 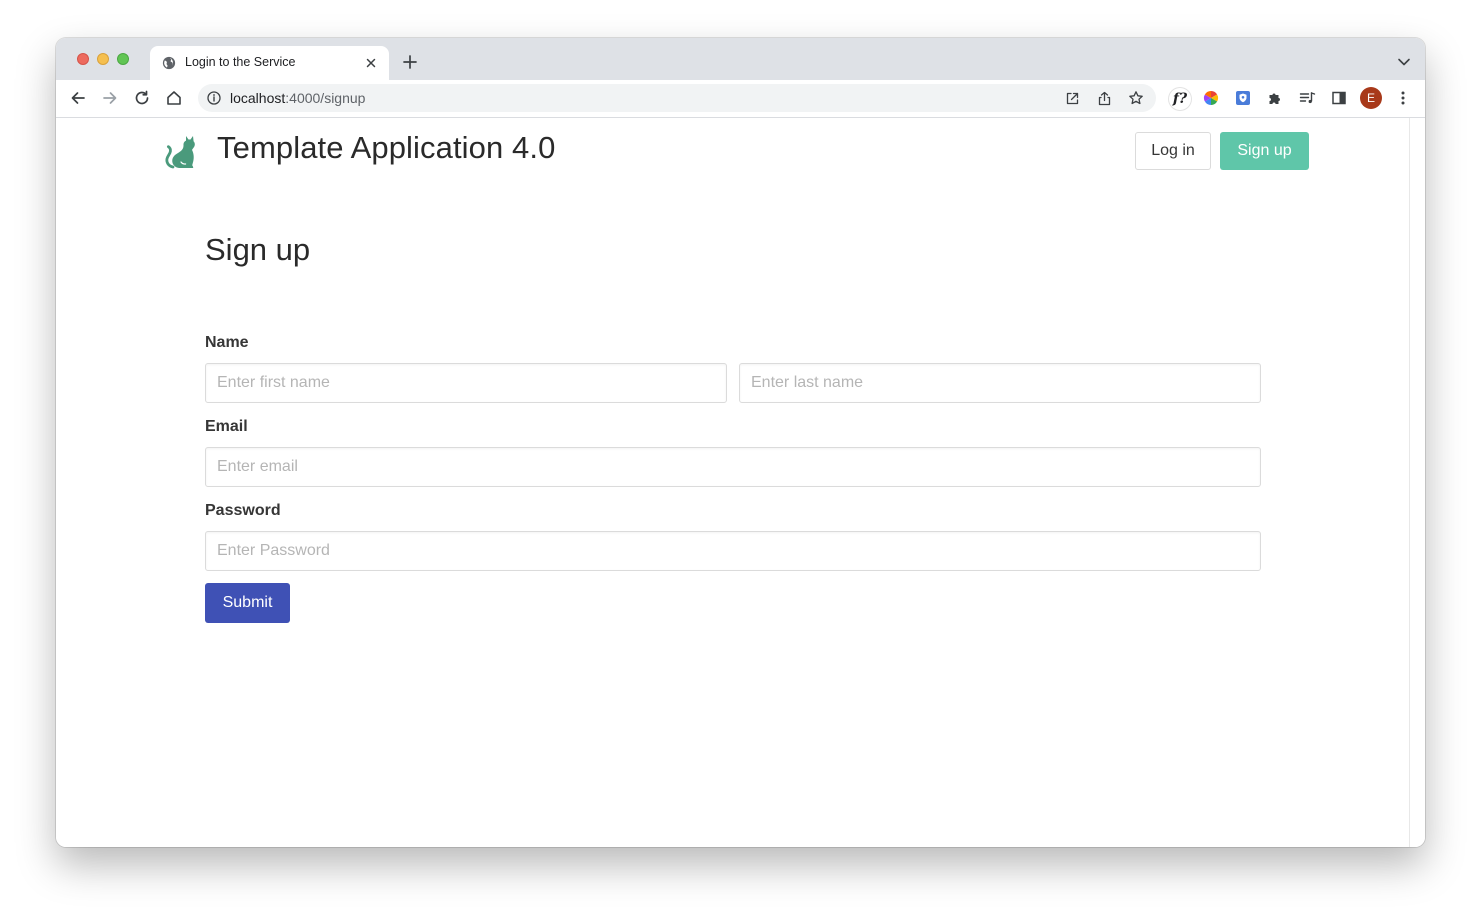 I want to click on extensions-button, so click(x=1275, y=98).